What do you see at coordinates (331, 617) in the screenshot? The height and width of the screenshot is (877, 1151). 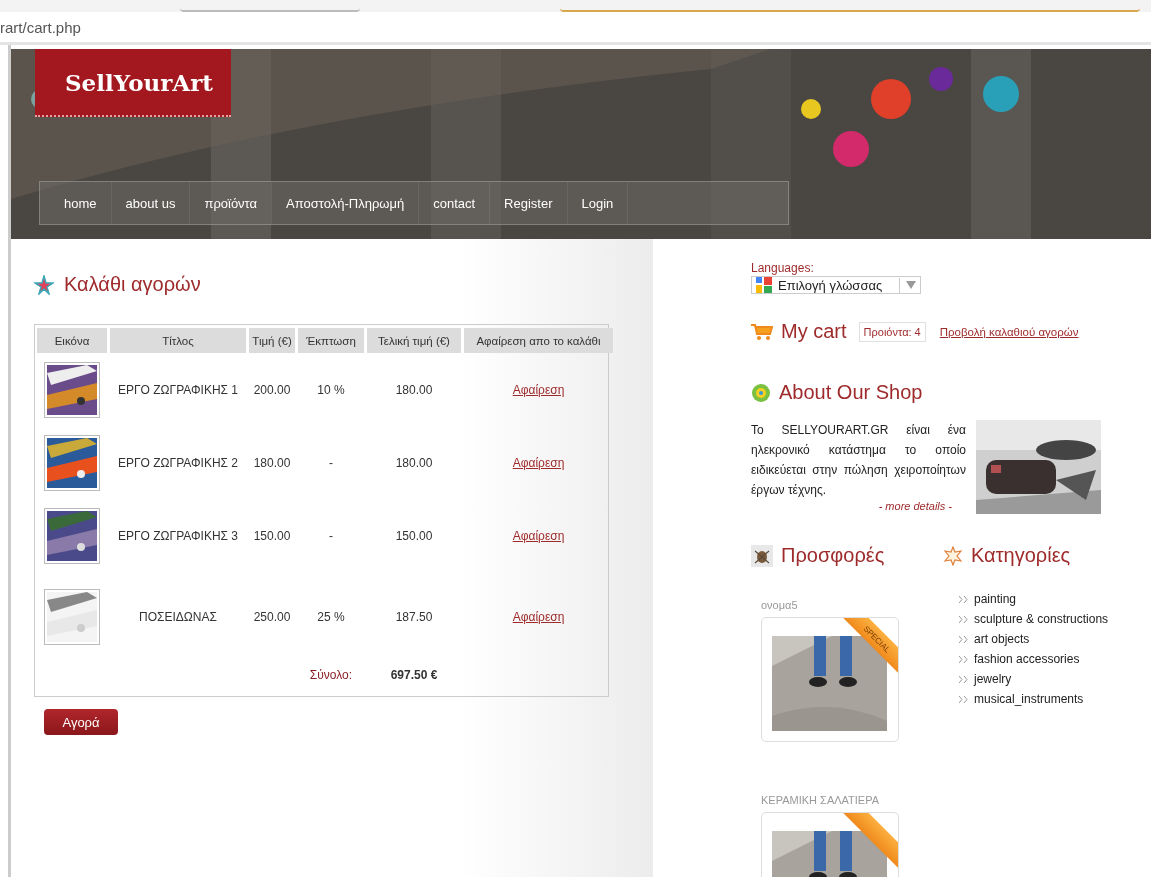 I see `table-cell-text: 25 %` at bounding box center [331, 617].